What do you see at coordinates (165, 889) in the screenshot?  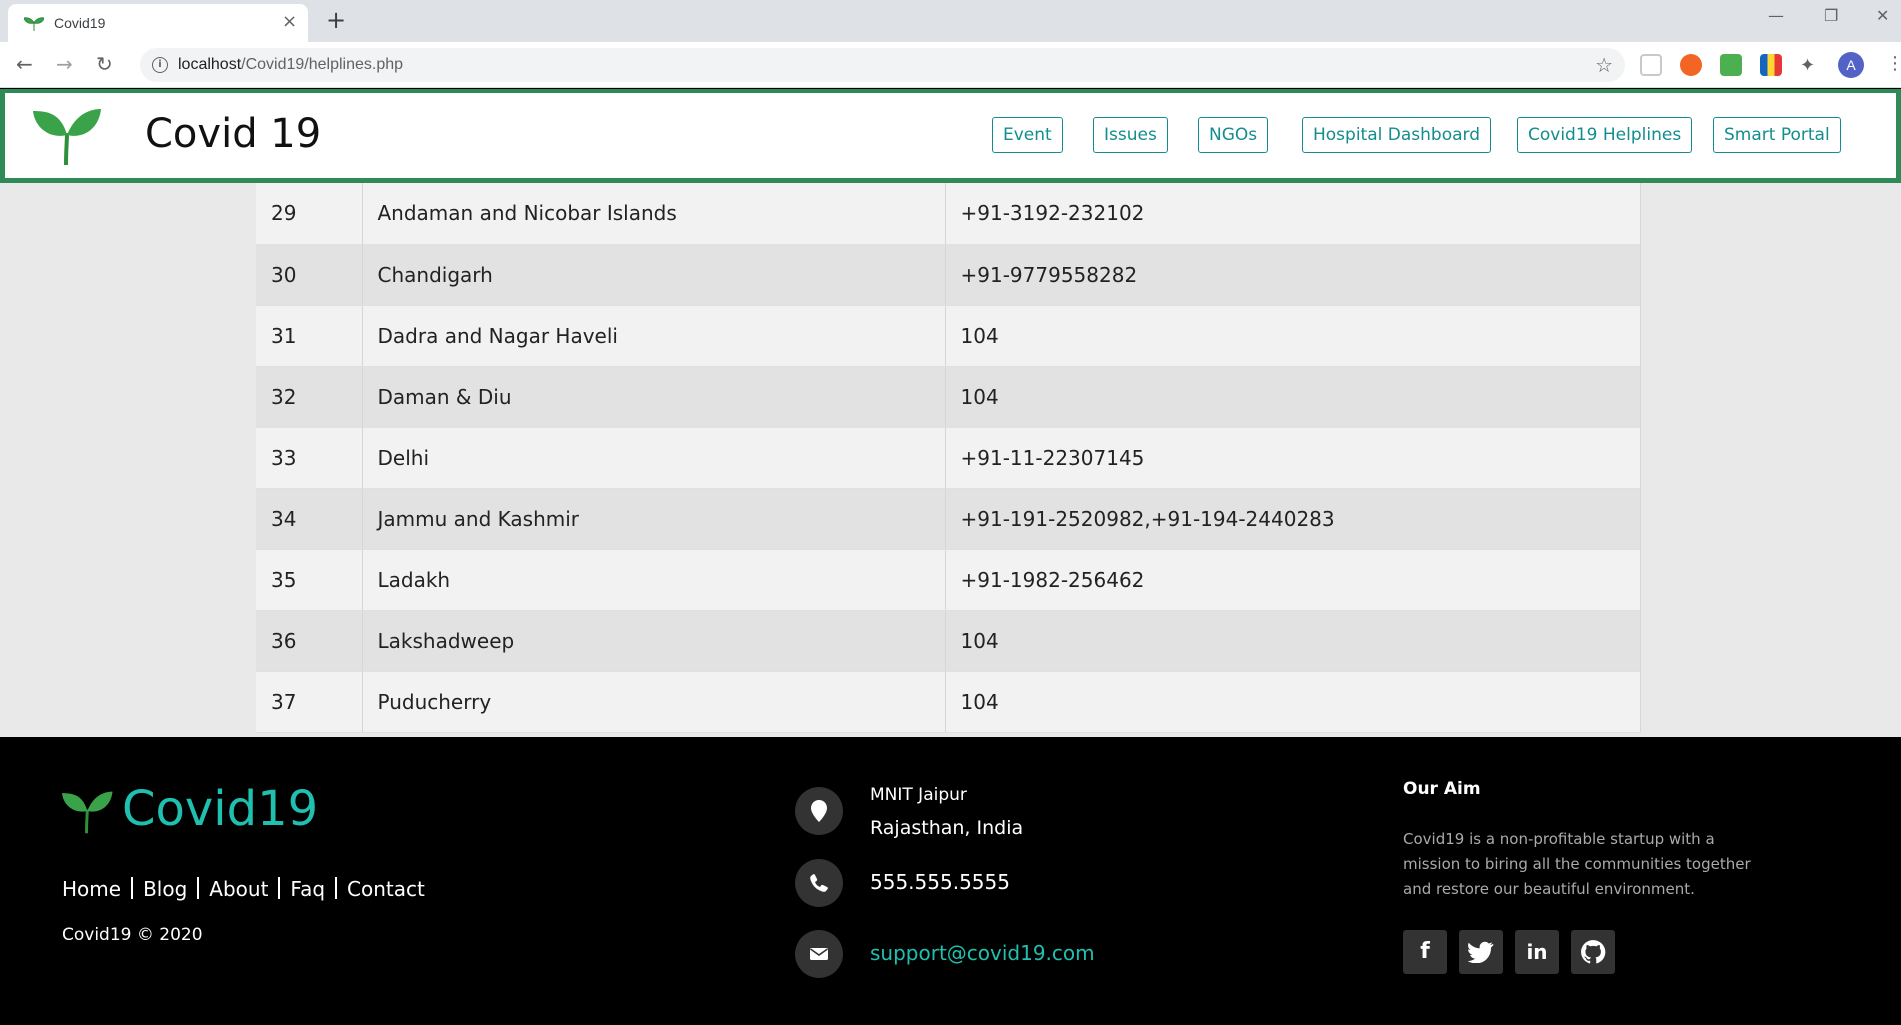 I see `footer-link-blog: Blog` at bounding box center [165, 889].